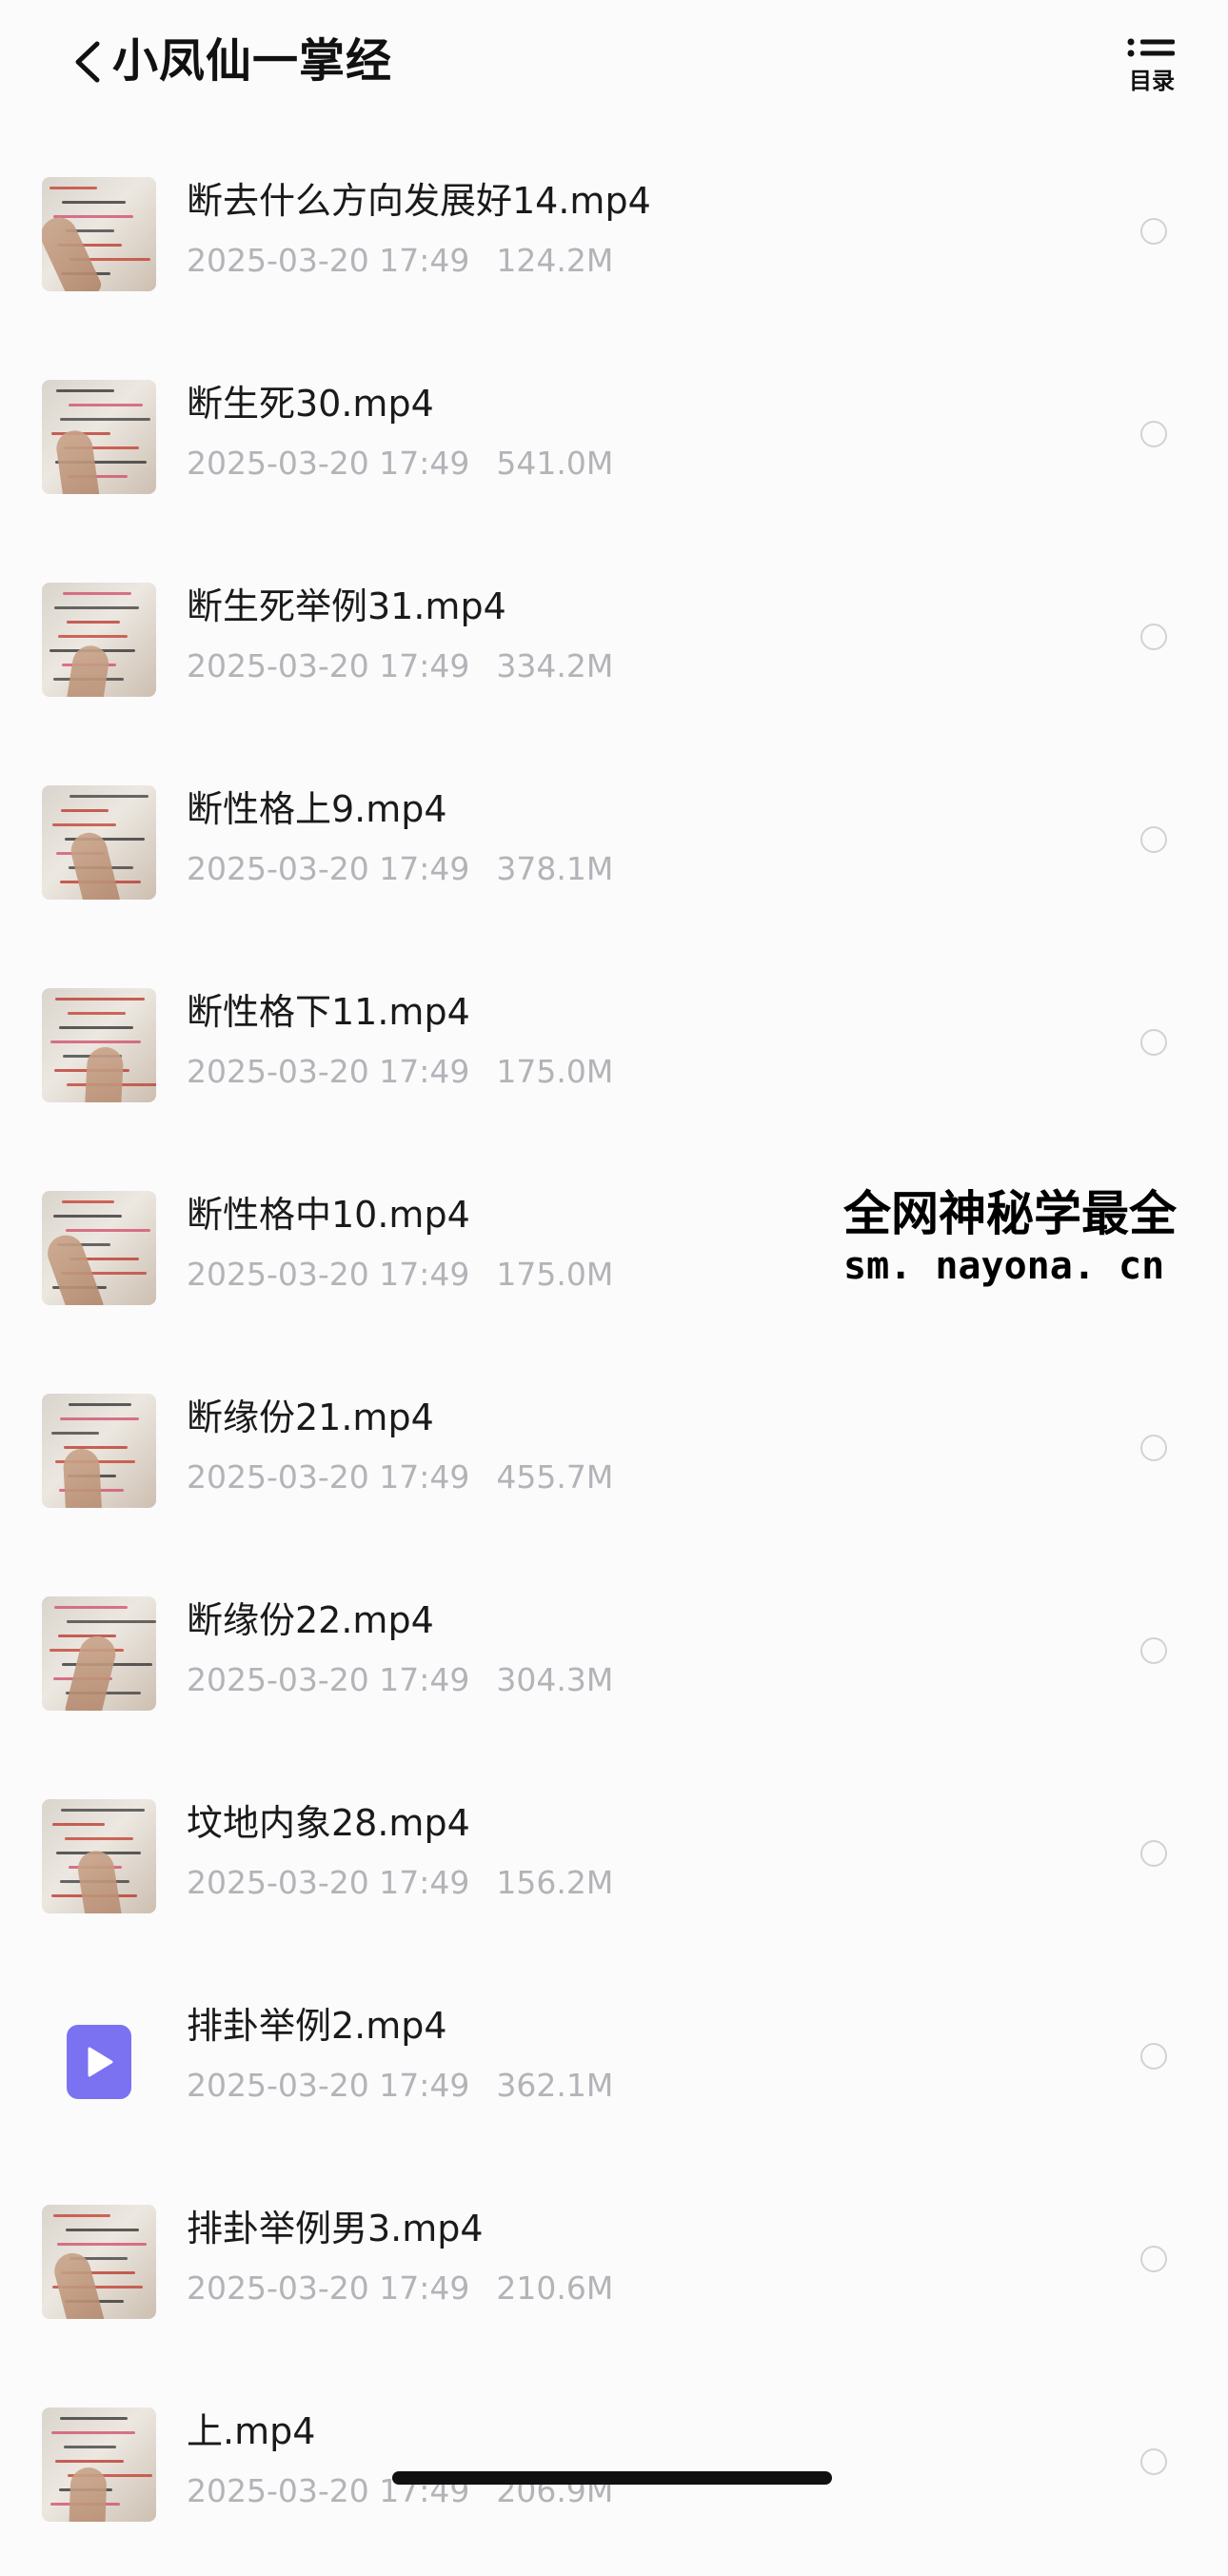 The image size is (1228, 2576). What do you see at coordinates (252, 61) in the screenshot?
I see `page-title: 小凤仙一掌经` at bounding box center [252, 61].